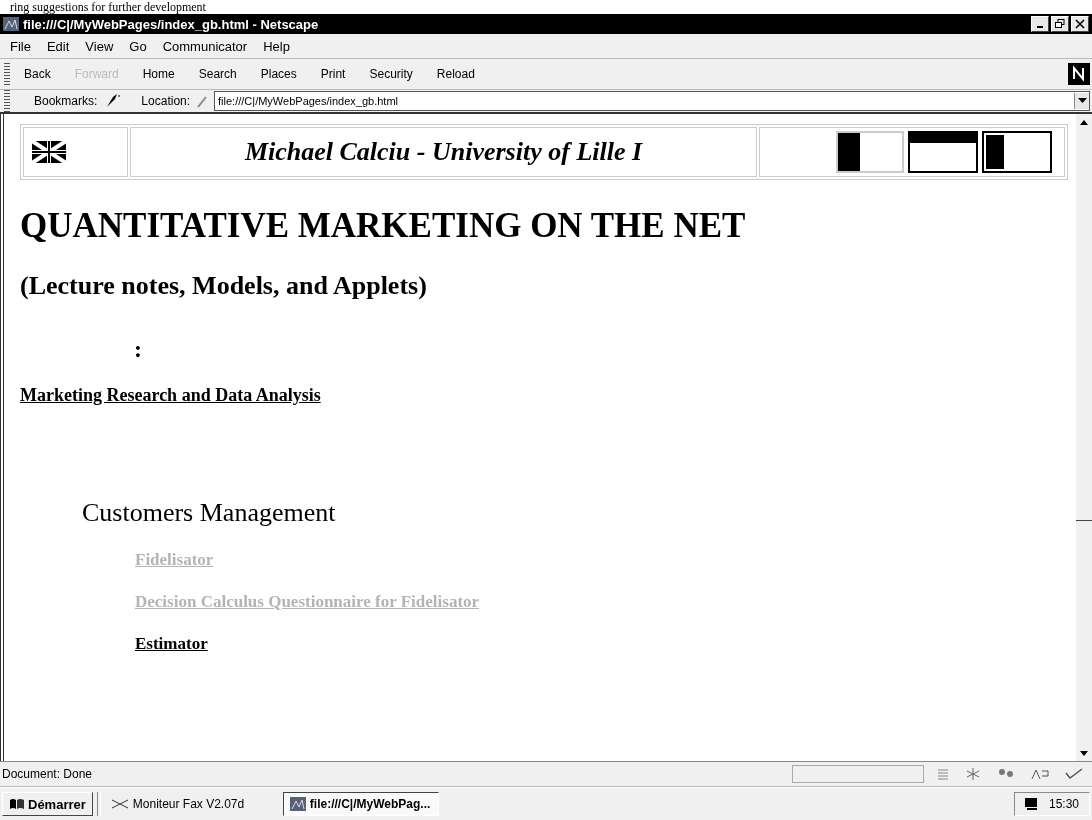 This screenshot has height=820, width=1092. I want to click on status-text: Document: Done, so click(47, 774).